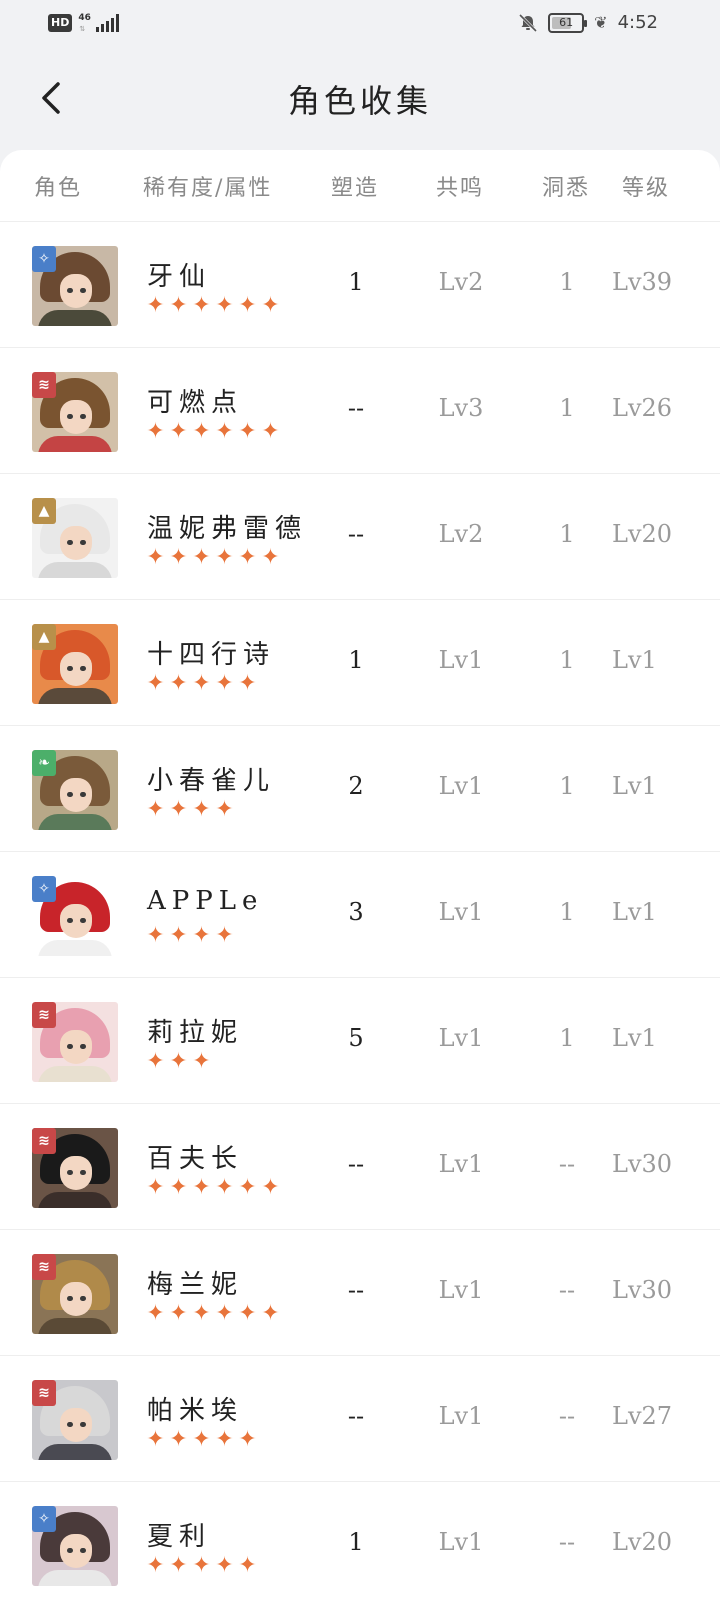  I want to click on molding-value: 3, so click(356, 912).